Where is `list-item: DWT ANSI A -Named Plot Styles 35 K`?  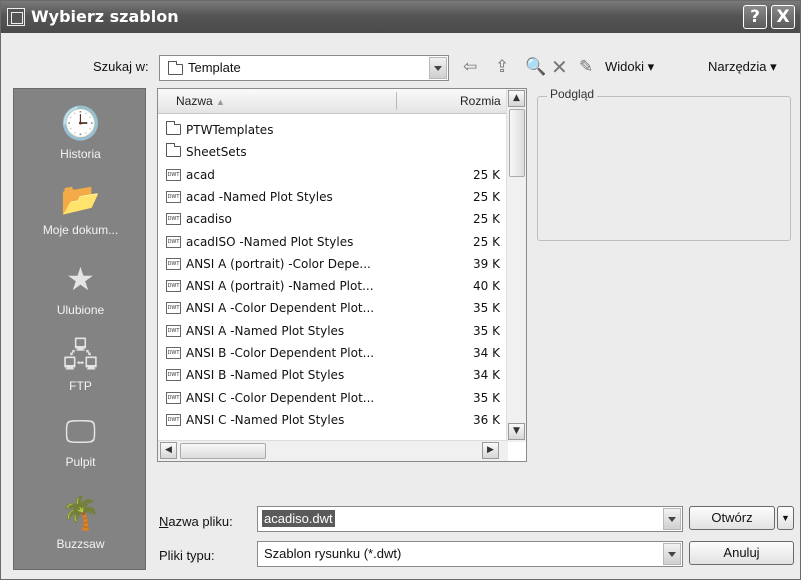
list-item: DWT ANSI A -Named Plot Styles 35 K is located at coordinates (336, 332).